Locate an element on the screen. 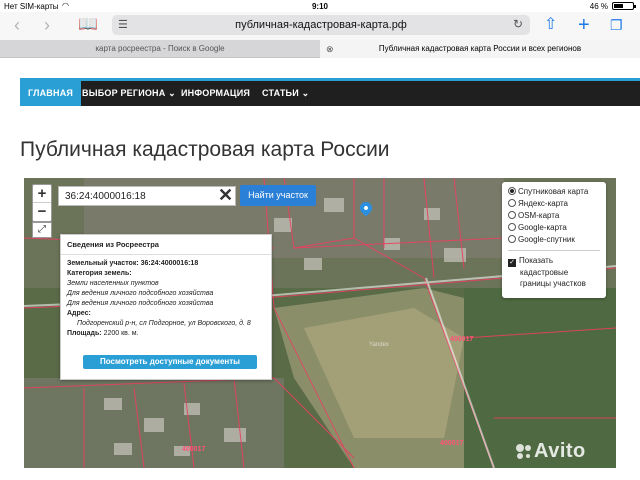 The image size is (640, 480). tabs-icon: ❐ is located at coordinates (616, 25).